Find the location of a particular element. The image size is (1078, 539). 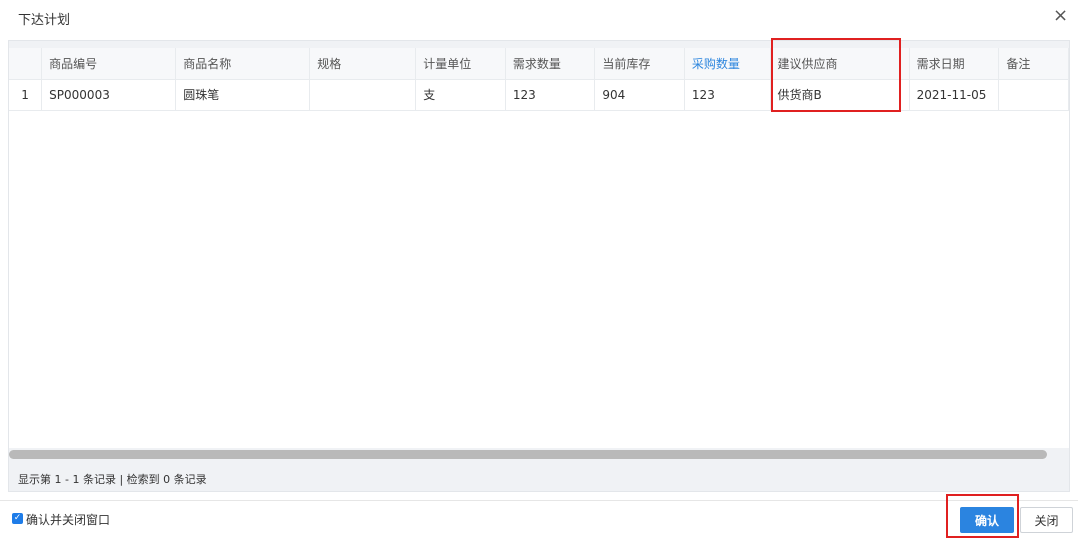

purchase-qty-cell: 123 is located at coordinates (727, 95).